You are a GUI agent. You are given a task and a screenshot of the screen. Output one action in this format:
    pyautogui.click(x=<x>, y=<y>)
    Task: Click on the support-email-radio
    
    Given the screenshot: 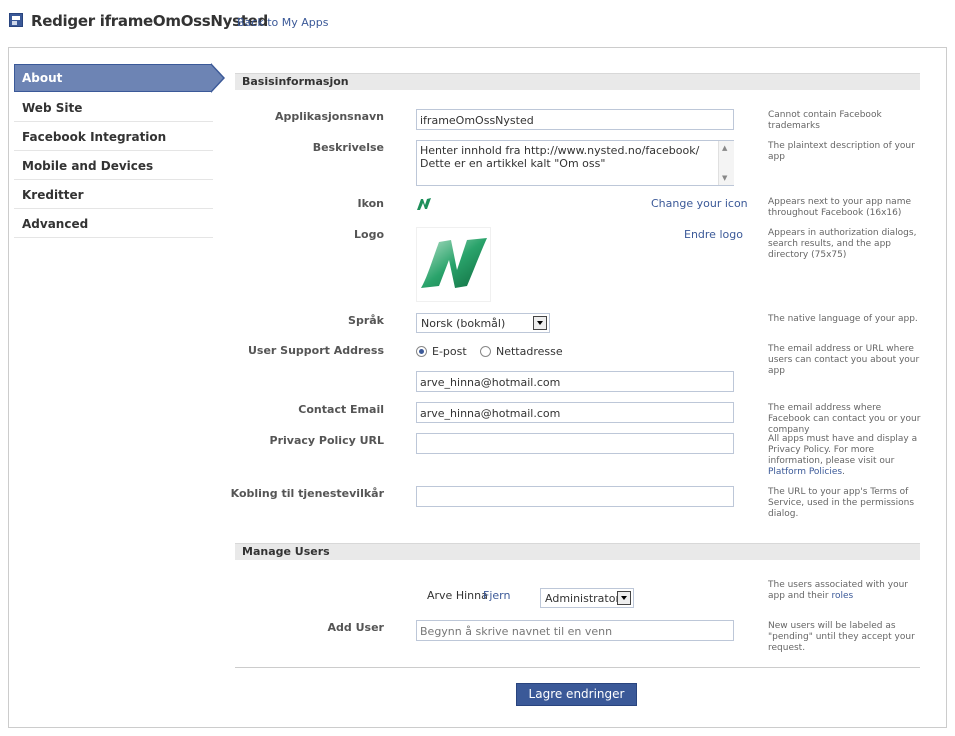 What is the action you would take?
    pyautogui.click(x=421, y=351)
    